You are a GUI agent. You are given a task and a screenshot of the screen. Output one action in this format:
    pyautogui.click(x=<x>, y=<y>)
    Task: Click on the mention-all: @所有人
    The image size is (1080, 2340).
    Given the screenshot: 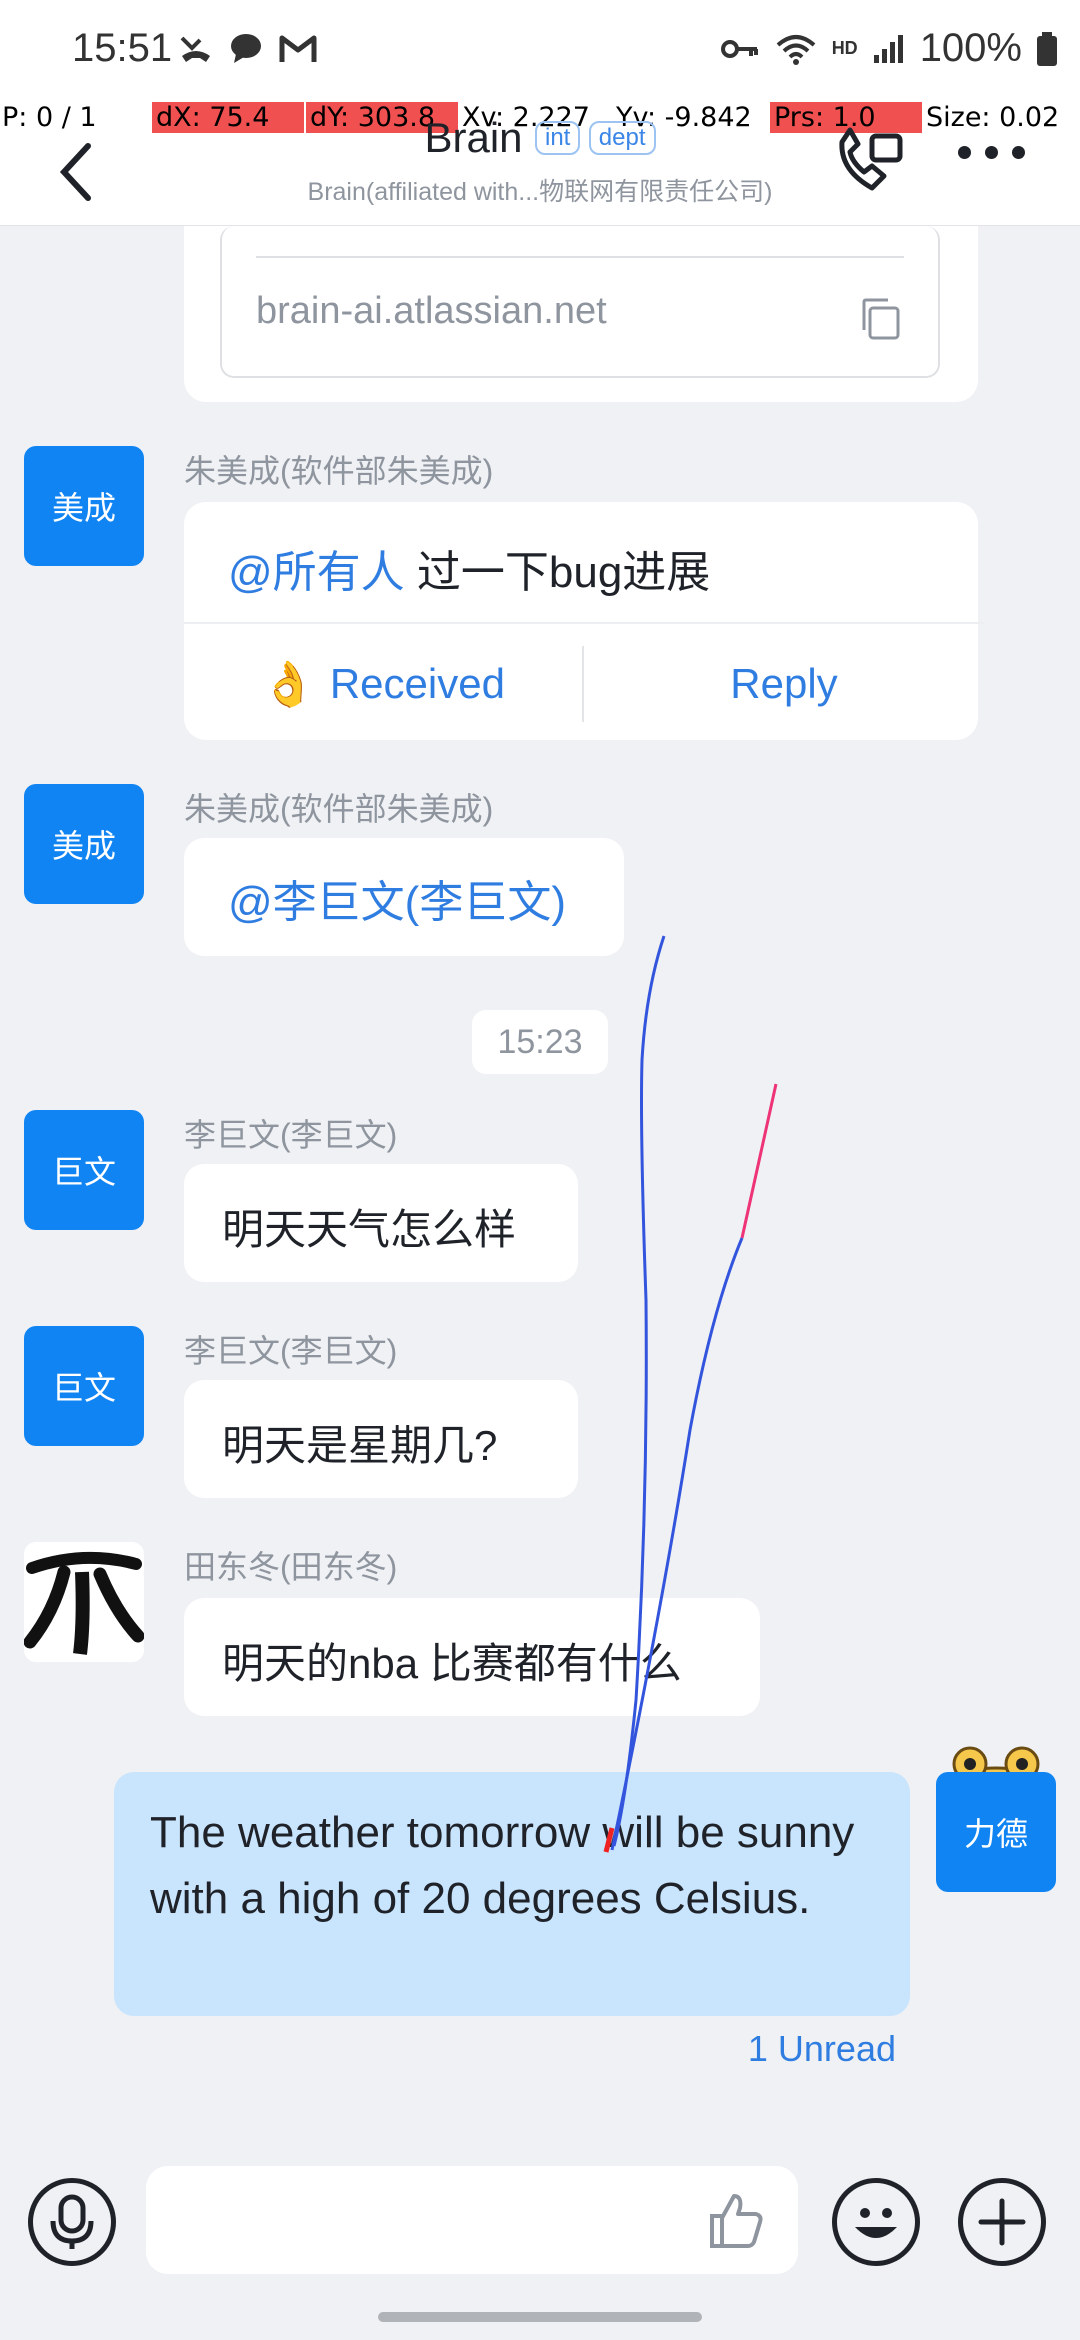 What is the action you would take?
    pyautogui.click(x=316, y=572)
    